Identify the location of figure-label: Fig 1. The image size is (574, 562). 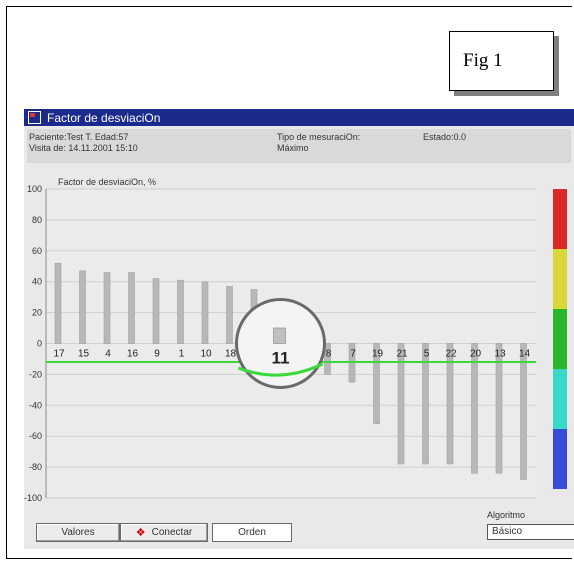
(501, 61).